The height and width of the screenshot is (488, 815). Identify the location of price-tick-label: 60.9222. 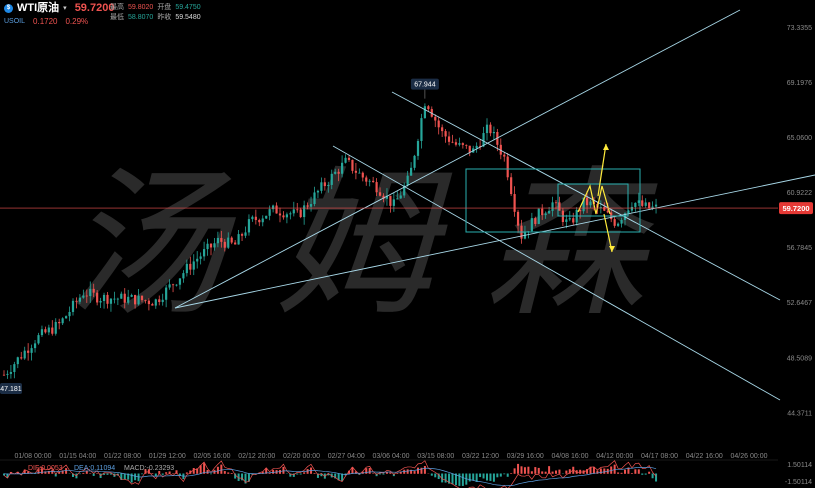
(799, 193).